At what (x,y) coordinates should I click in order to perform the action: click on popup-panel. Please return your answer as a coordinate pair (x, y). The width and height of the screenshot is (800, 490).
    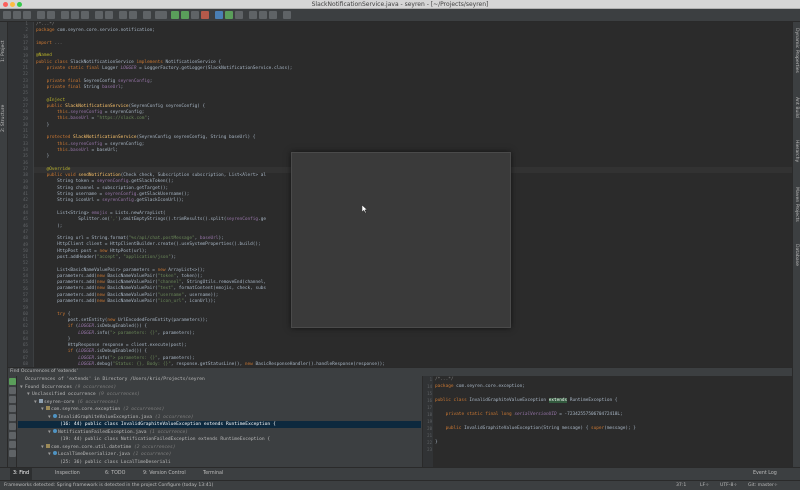
    Looking at the image, I should click on (401, 240).